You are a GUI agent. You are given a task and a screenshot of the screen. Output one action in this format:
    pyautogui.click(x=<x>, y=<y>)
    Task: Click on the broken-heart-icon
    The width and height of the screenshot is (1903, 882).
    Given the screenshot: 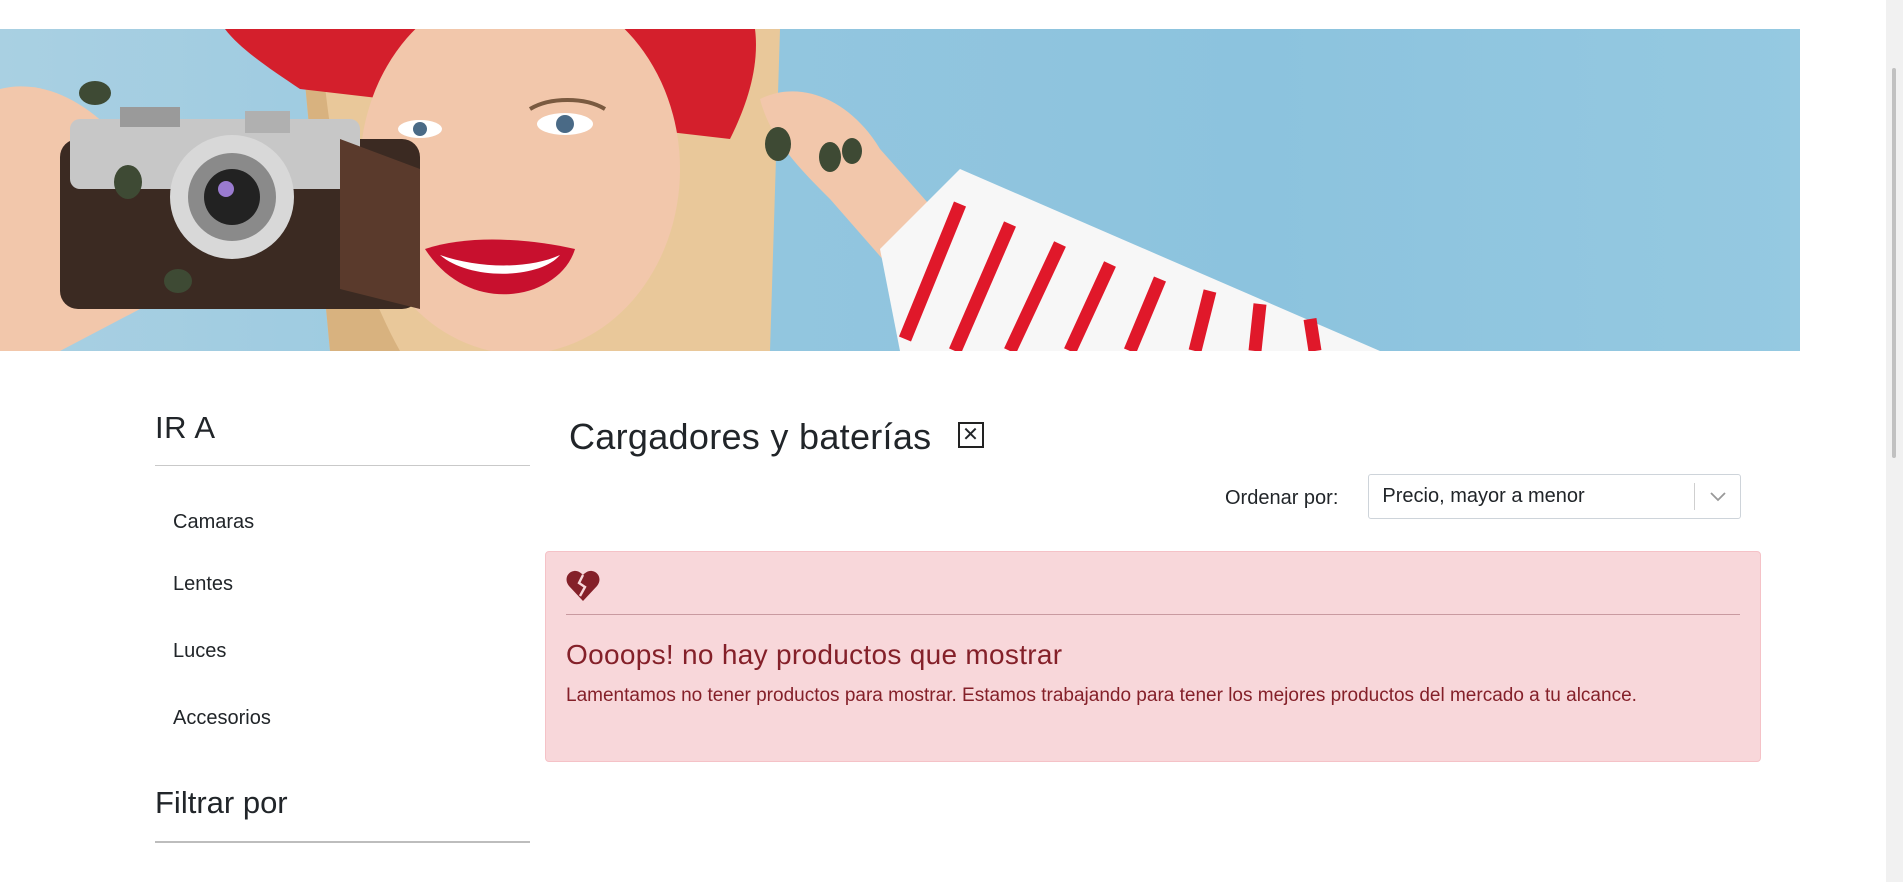 What is the action you would take?
    pyautogui.click(x=1153, y=592)
    